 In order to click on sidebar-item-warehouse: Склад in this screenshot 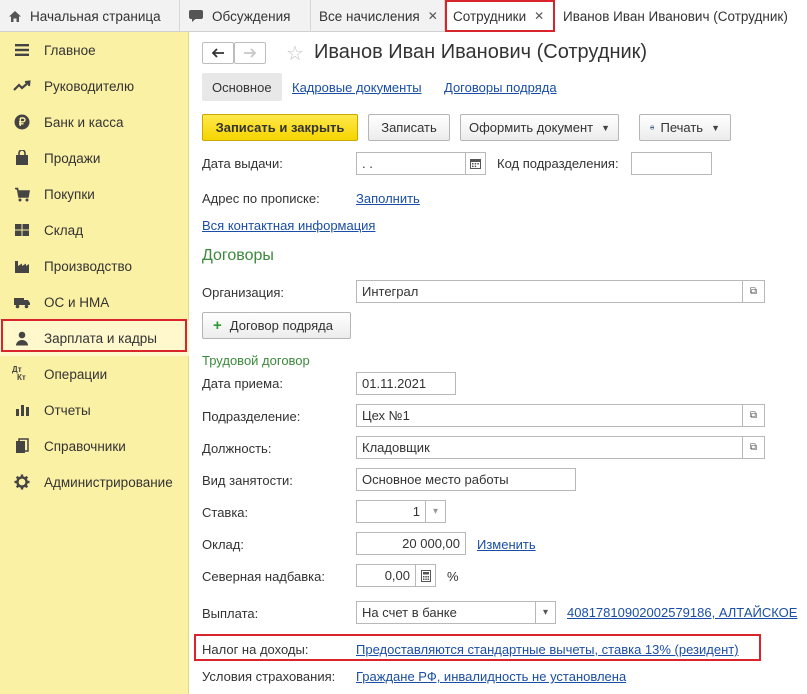, I will do `click(94, 230)`.